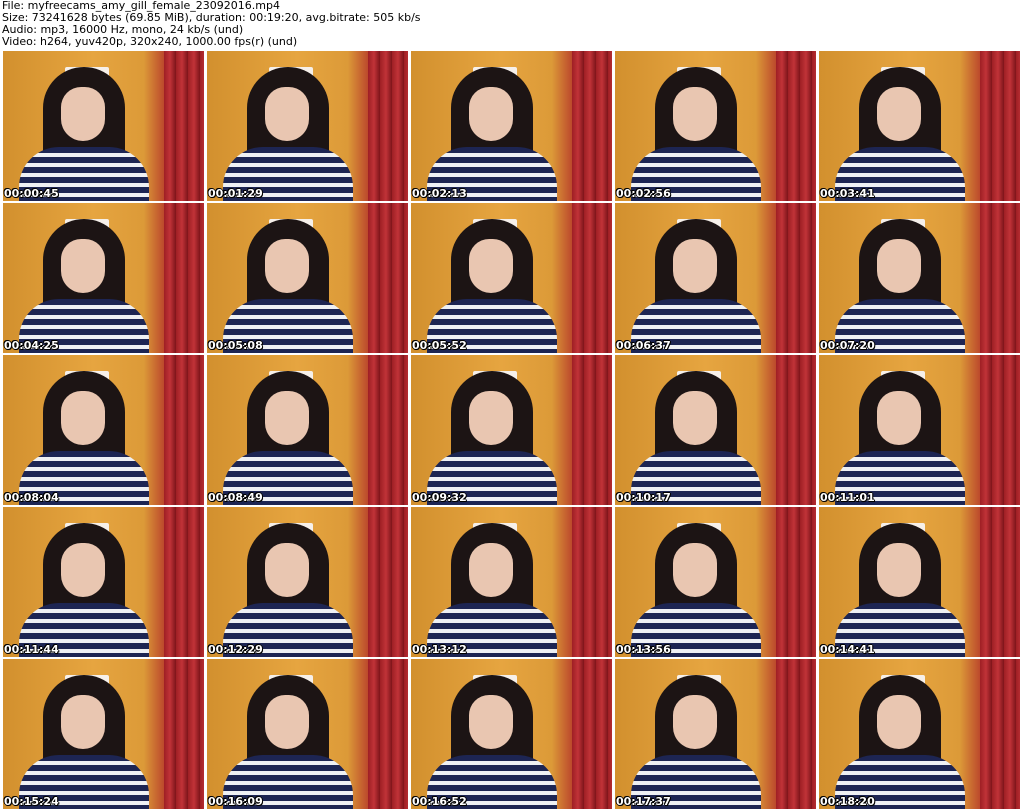 The width and height of the screenshot is (1024, 811). What do you see at coordinates (235, 801) in the screenshot?
I see `frame-timestamp: 00:16:09` at bounding box center [235, 801].